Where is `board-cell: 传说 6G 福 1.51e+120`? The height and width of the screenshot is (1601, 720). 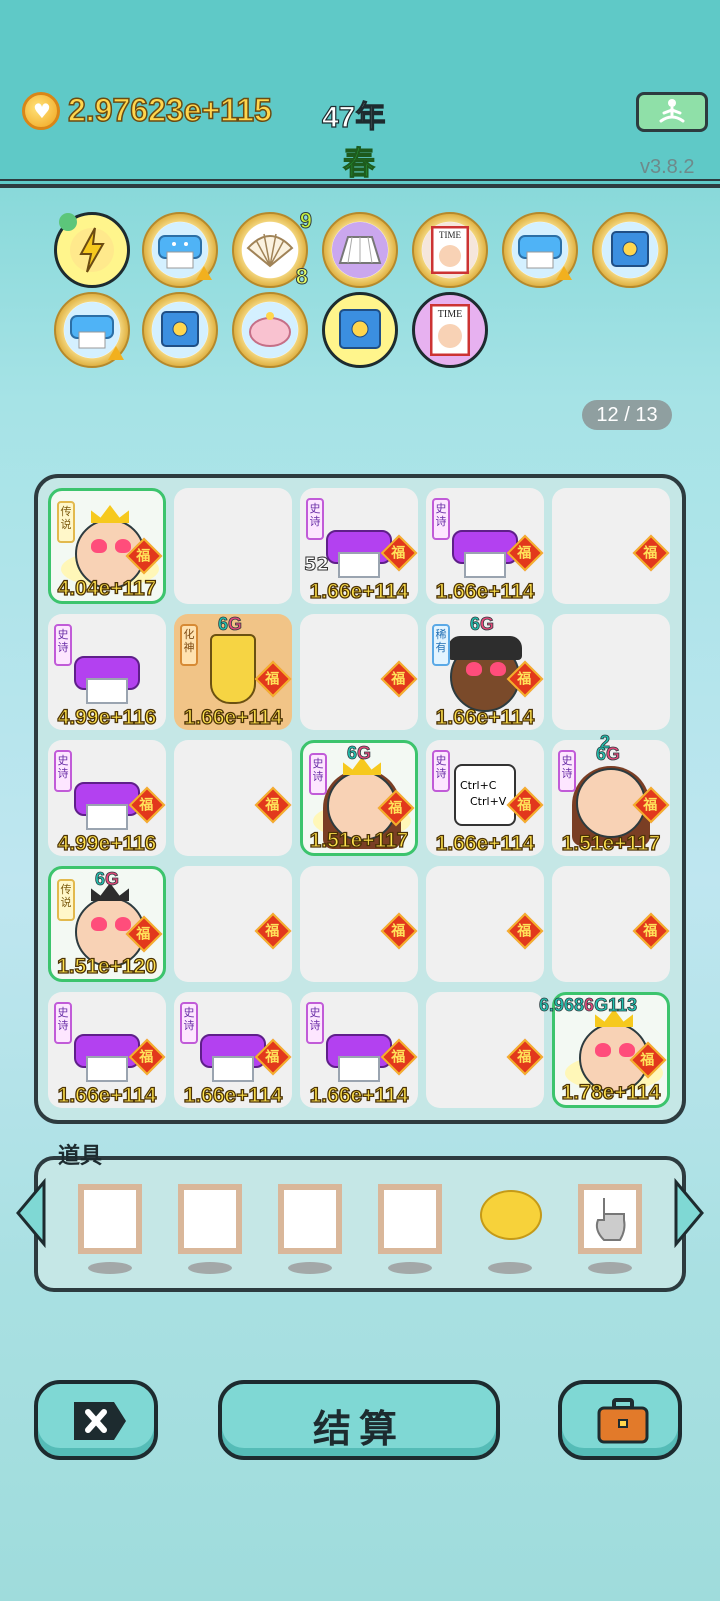 board-cell: 传说 6G 福 1.51e+120 is located at coordinates (107, 924).